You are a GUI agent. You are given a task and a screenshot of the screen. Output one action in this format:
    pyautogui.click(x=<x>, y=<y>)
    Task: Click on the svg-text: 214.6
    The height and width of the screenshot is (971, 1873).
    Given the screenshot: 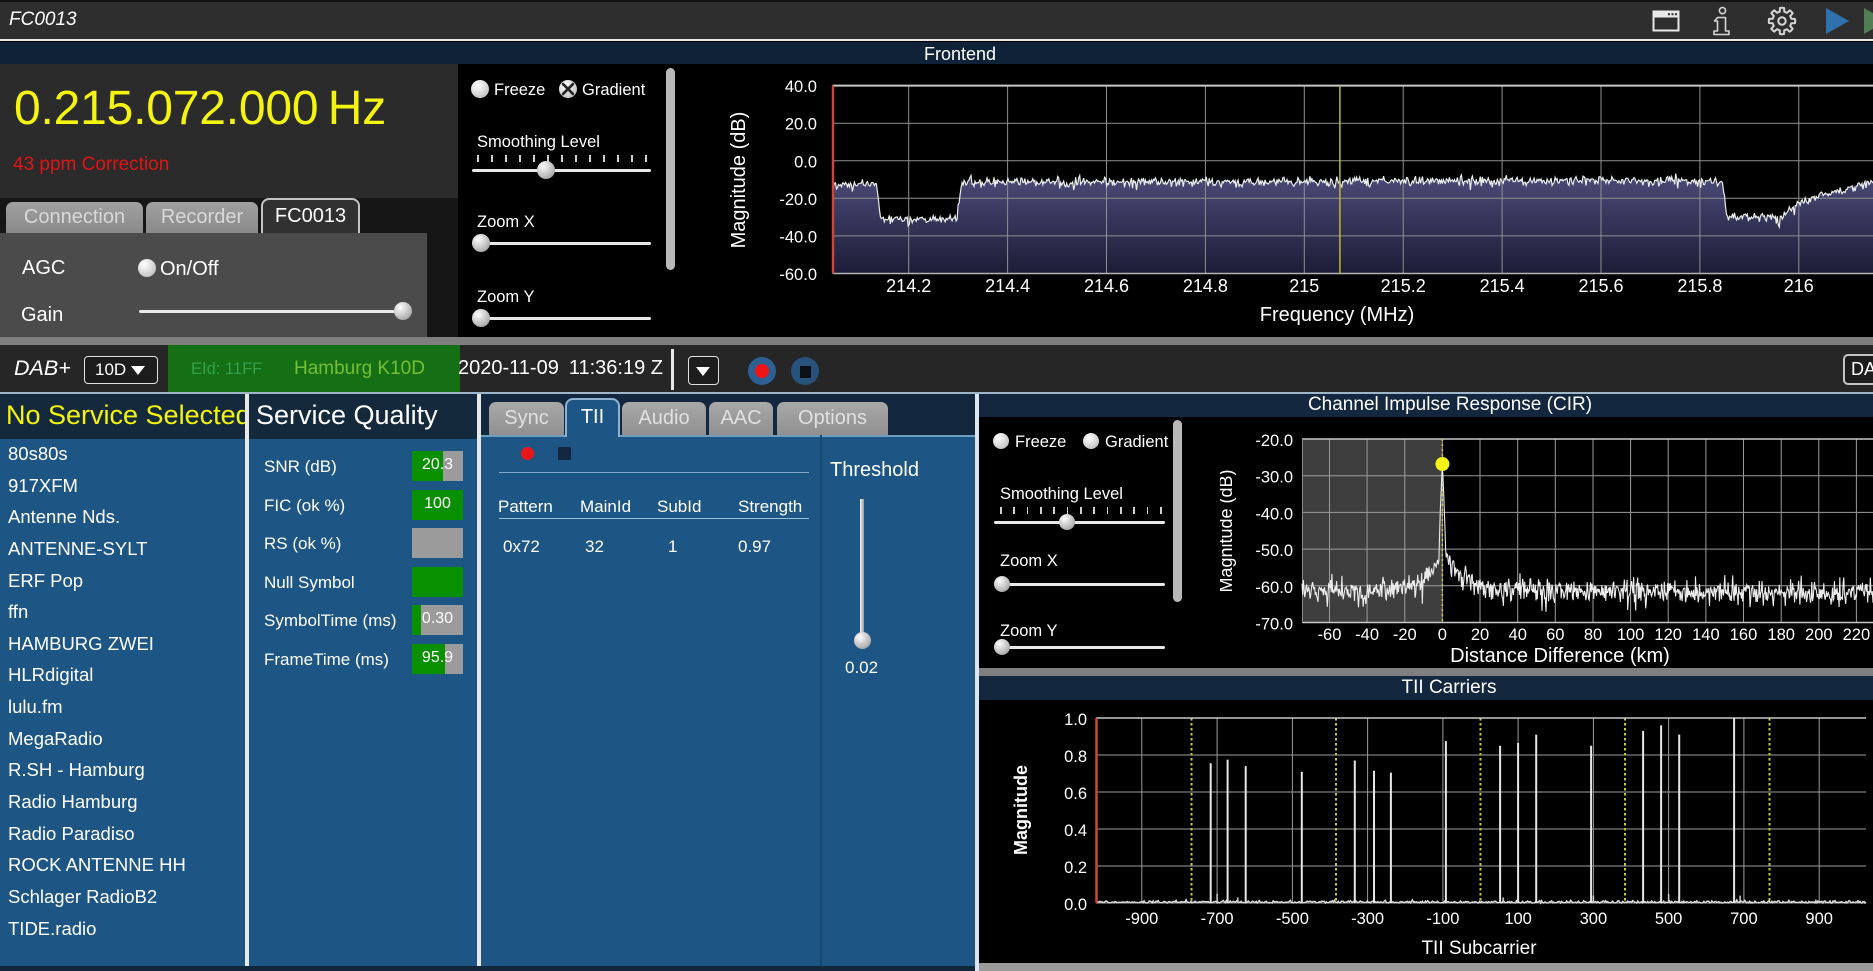 What is the action you would take?
    pyautogui.click(x=1106, y=286)
    